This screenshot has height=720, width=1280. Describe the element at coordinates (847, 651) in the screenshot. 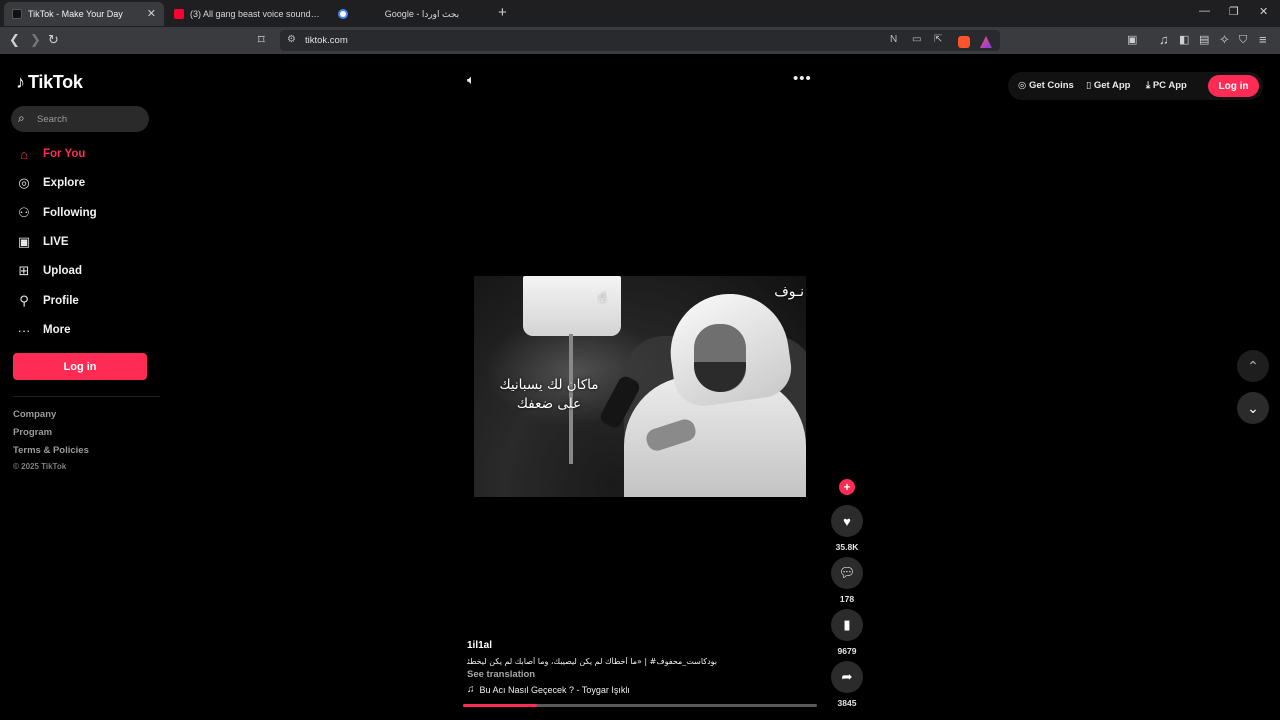

I see `save-count: 9679` at that location.